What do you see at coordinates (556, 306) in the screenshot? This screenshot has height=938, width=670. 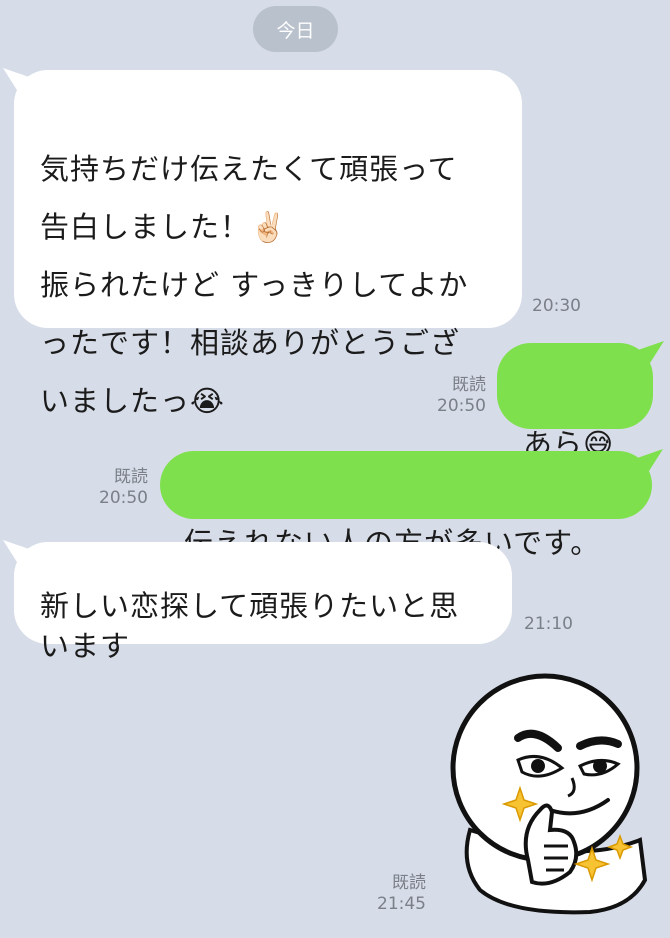 I see `message-timestamp: 20:30` at bounding box center [556, 306].